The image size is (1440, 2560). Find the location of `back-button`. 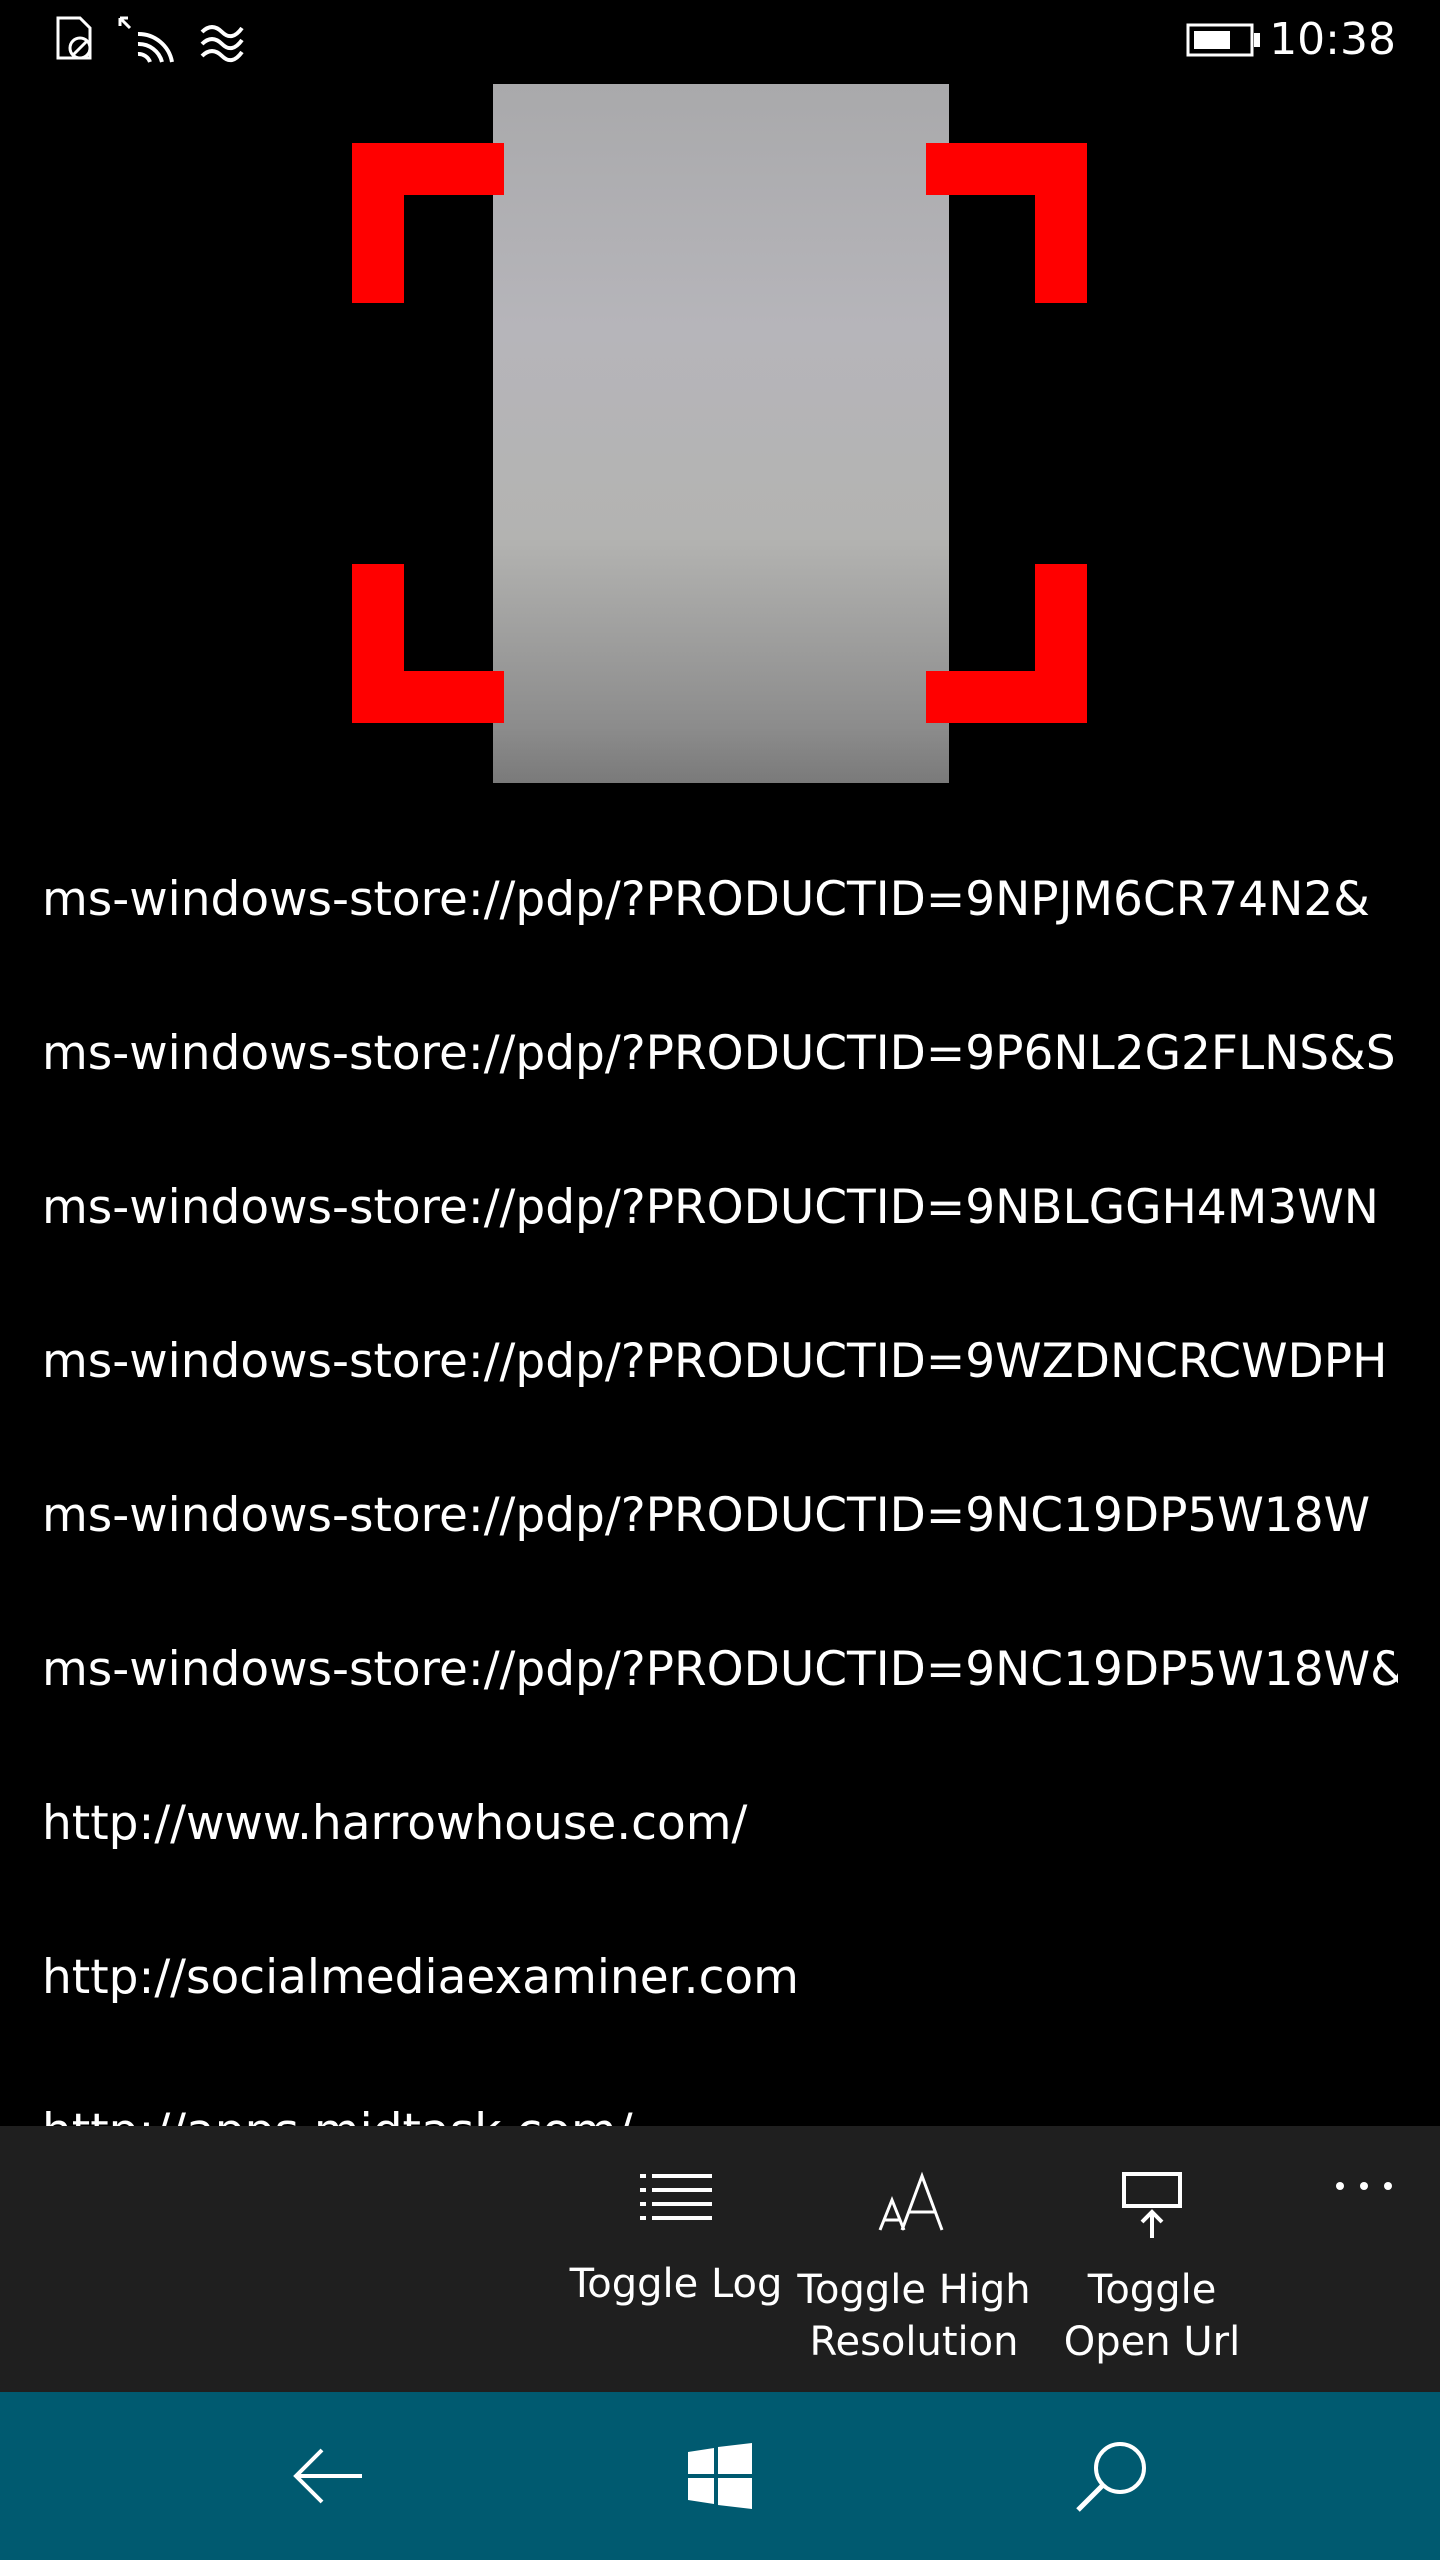

back-button is located at coordinates (328, 2476).